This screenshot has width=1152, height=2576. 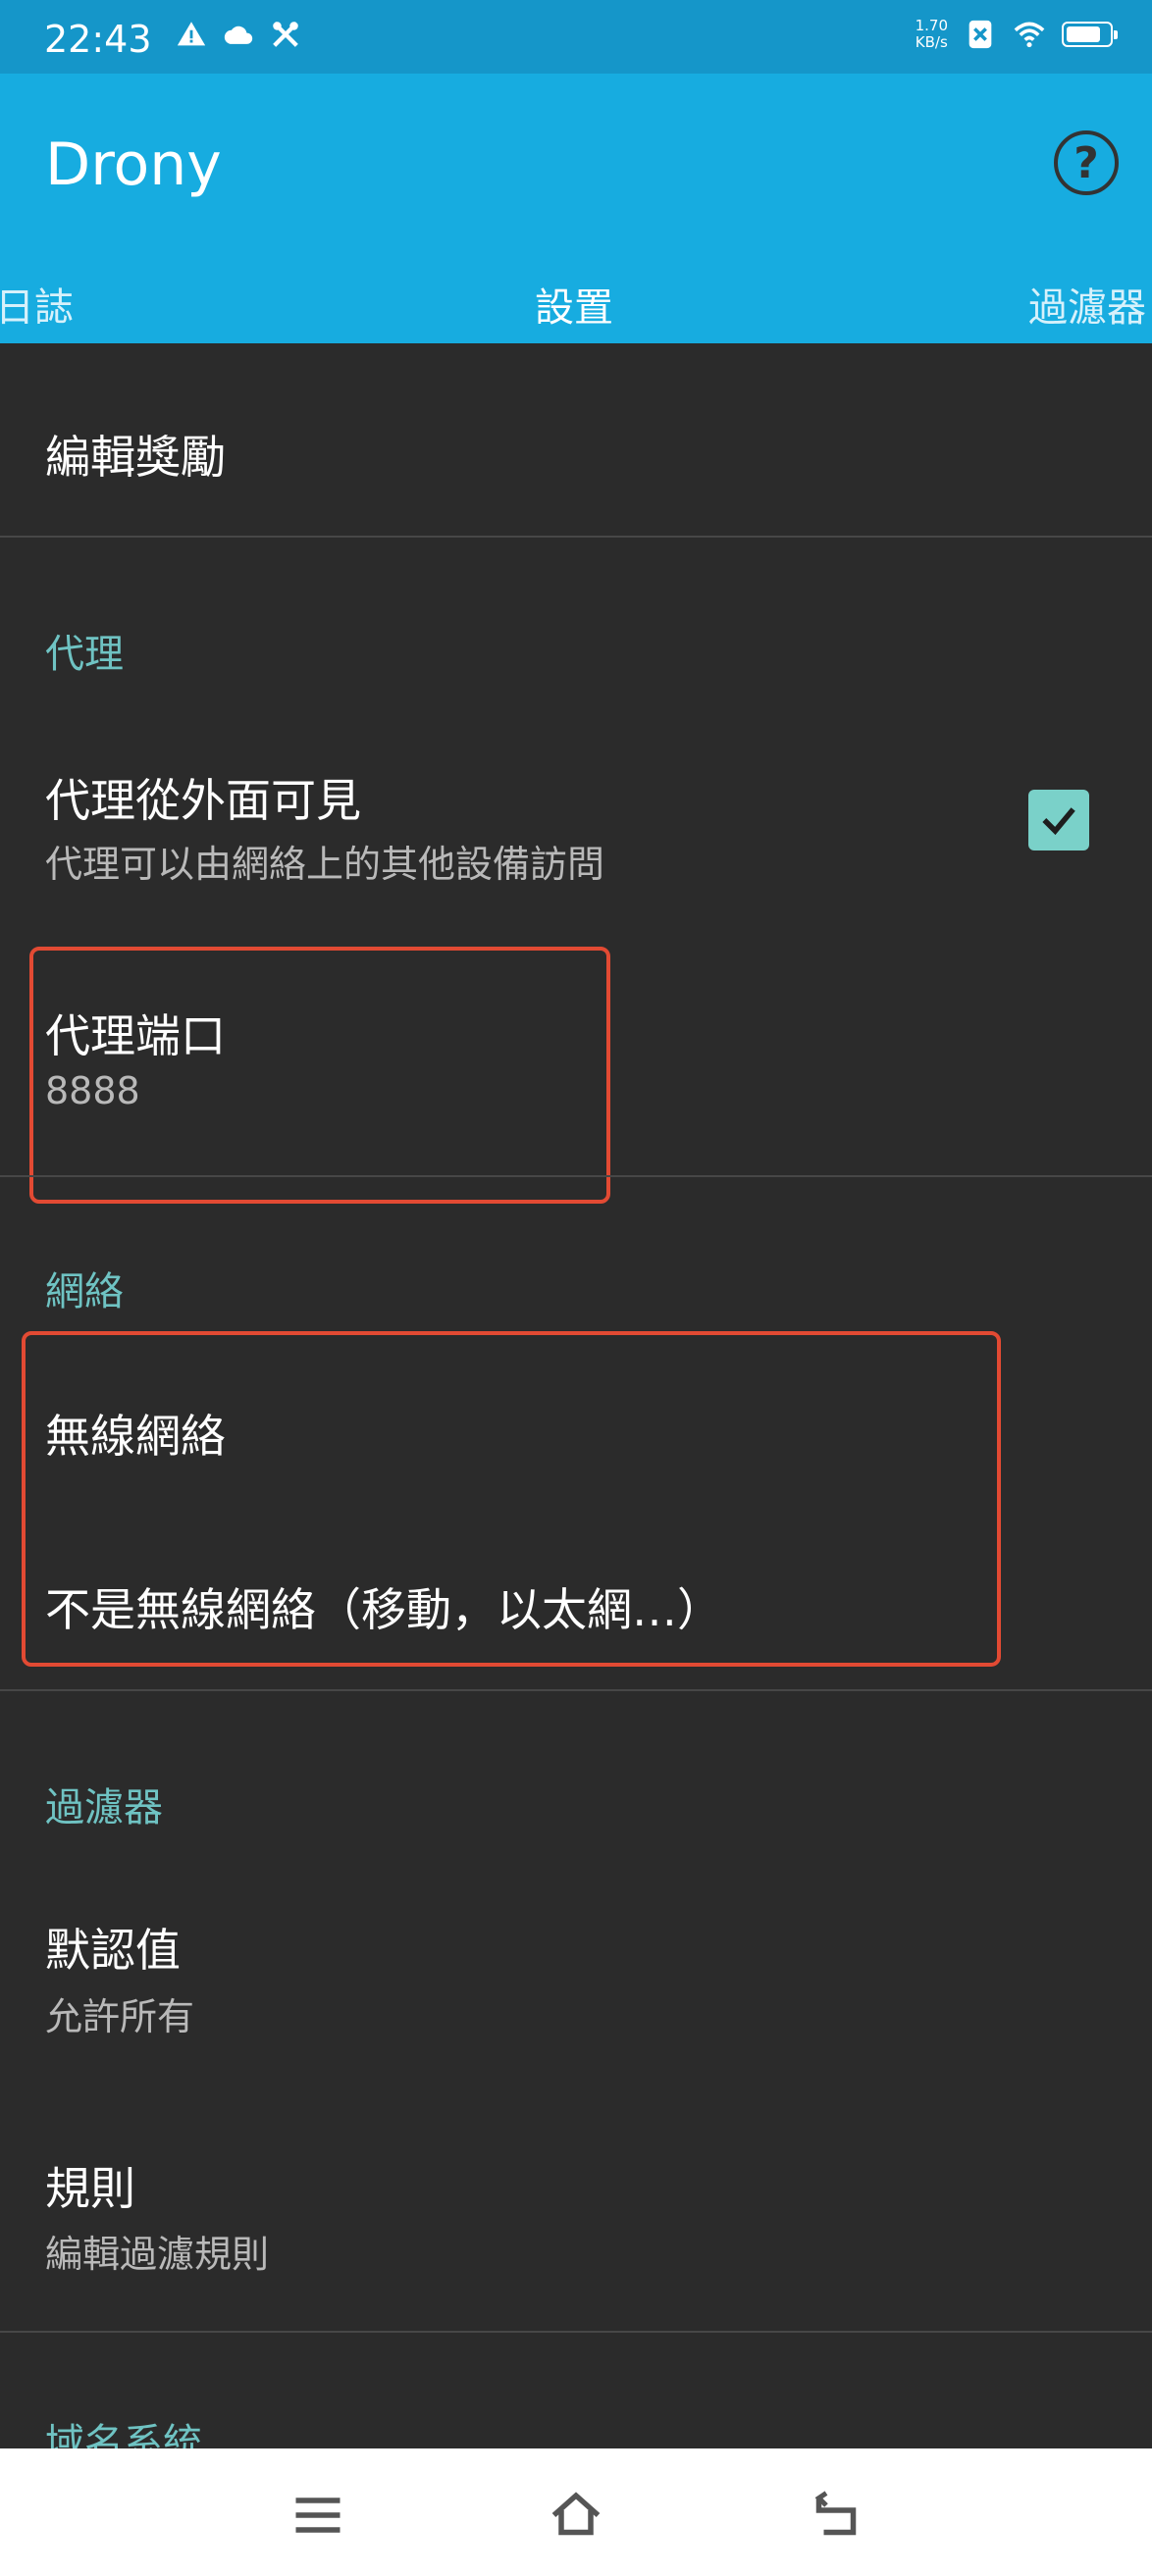 I want to click on wifi-icon, so click(x=1029, y=35).